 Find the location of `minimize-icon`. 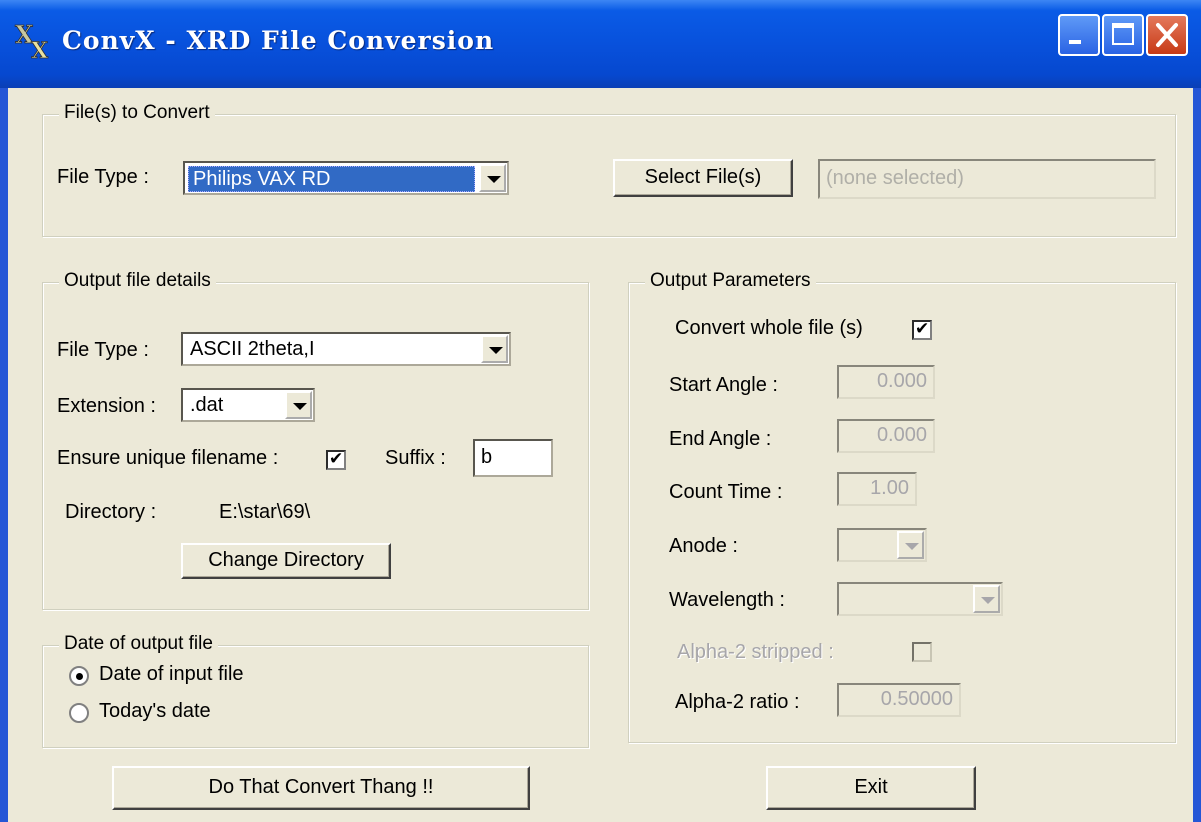

minimize-icon is located at coordinates (1075, 42).